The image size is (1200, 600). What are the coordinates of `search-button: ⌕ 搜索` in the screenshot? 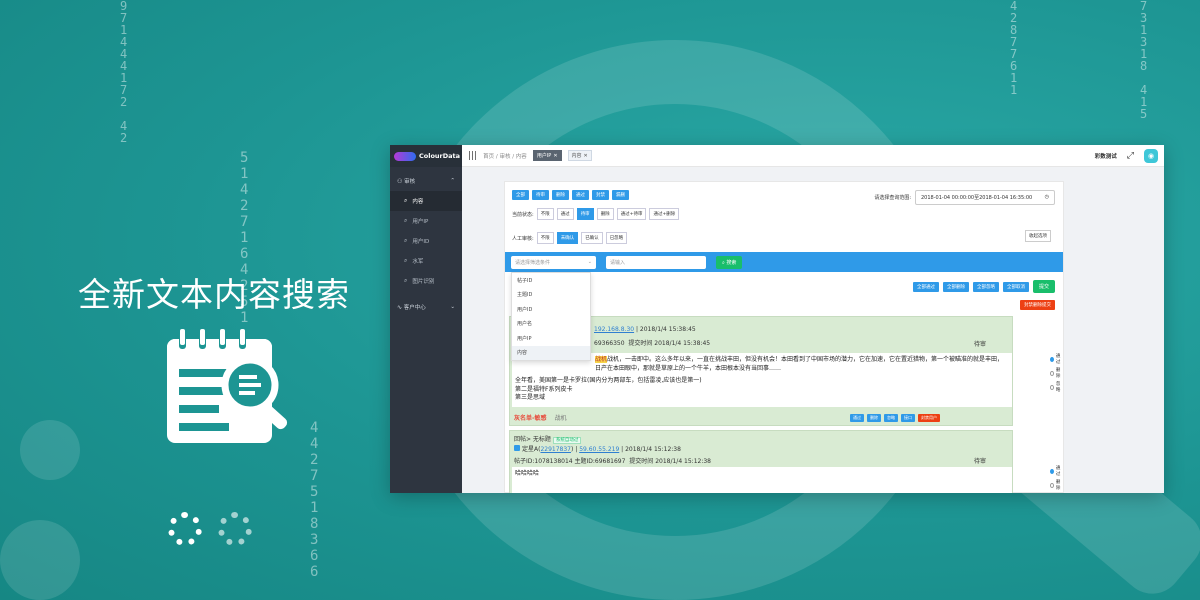 It's located at (729, 262).